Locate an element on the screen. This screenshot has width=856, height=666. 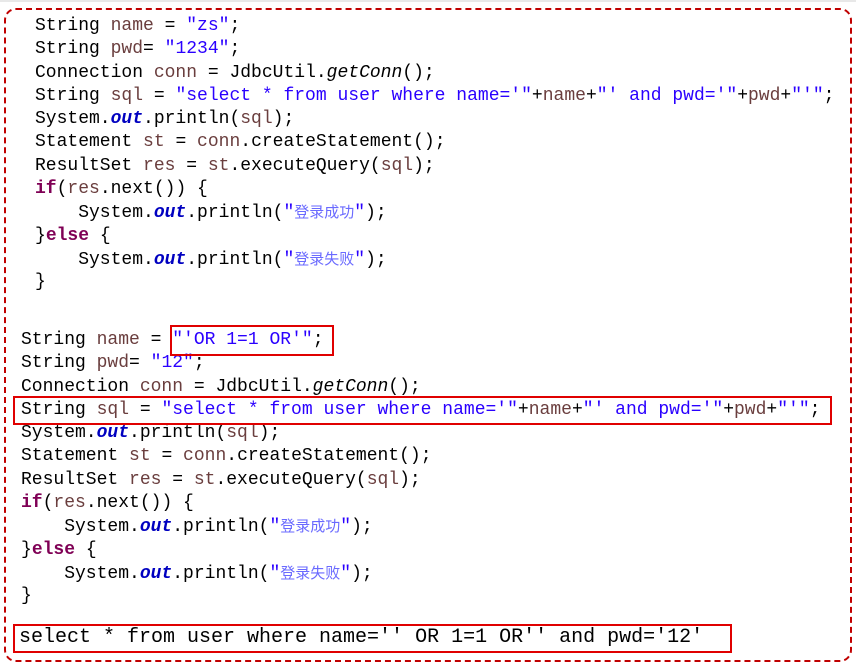
code-token-plain: .createStatement(); is located at coordinates (329, 456).